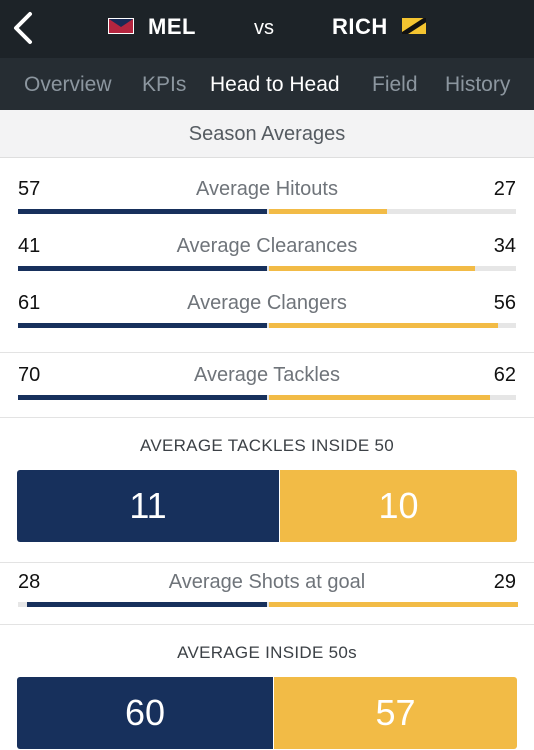 This screenshot has width=534, height=750. What do you see at coordinates (414, 26) in the screenshot?
I see `richmond-flag-icon` at bounding box center [414, 26].